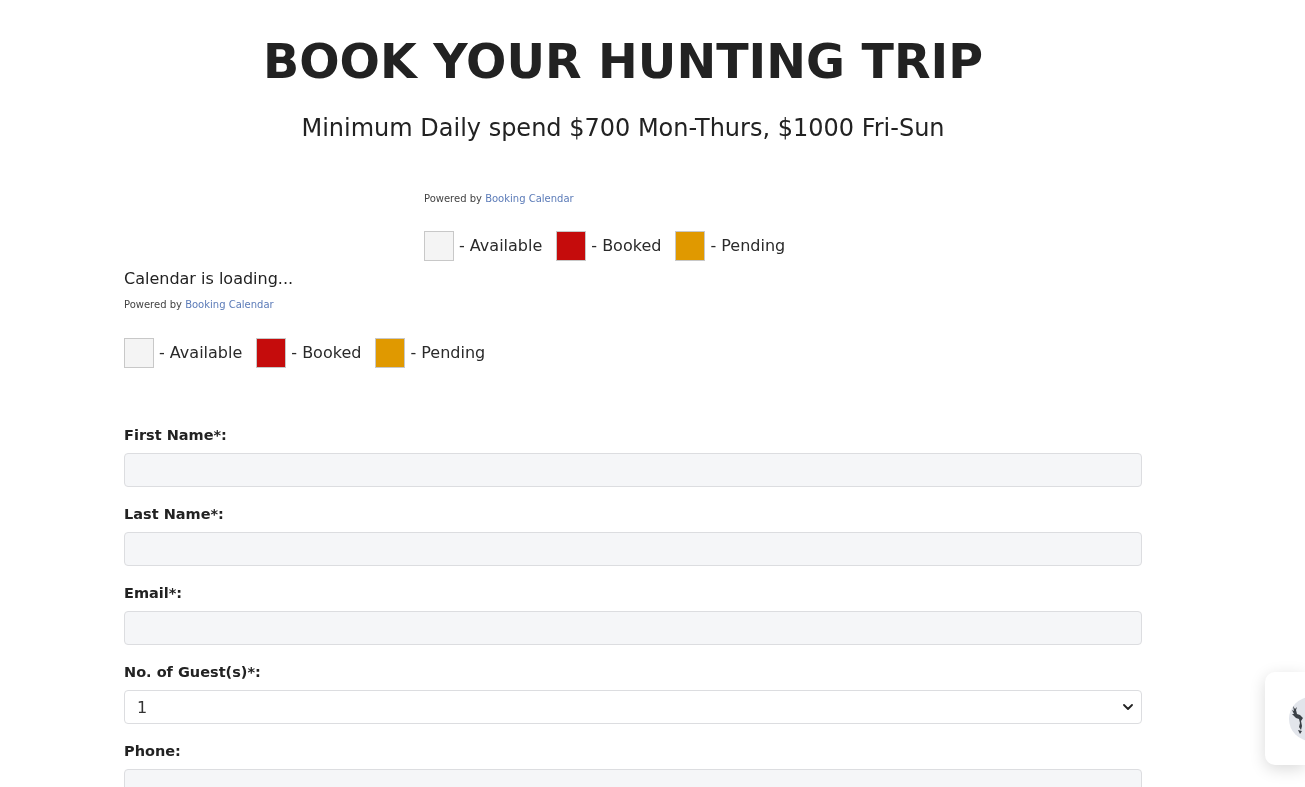  Describe the element at coordinates (153, 751) in the screenshot. I see `field-label: Phone:` at that location.